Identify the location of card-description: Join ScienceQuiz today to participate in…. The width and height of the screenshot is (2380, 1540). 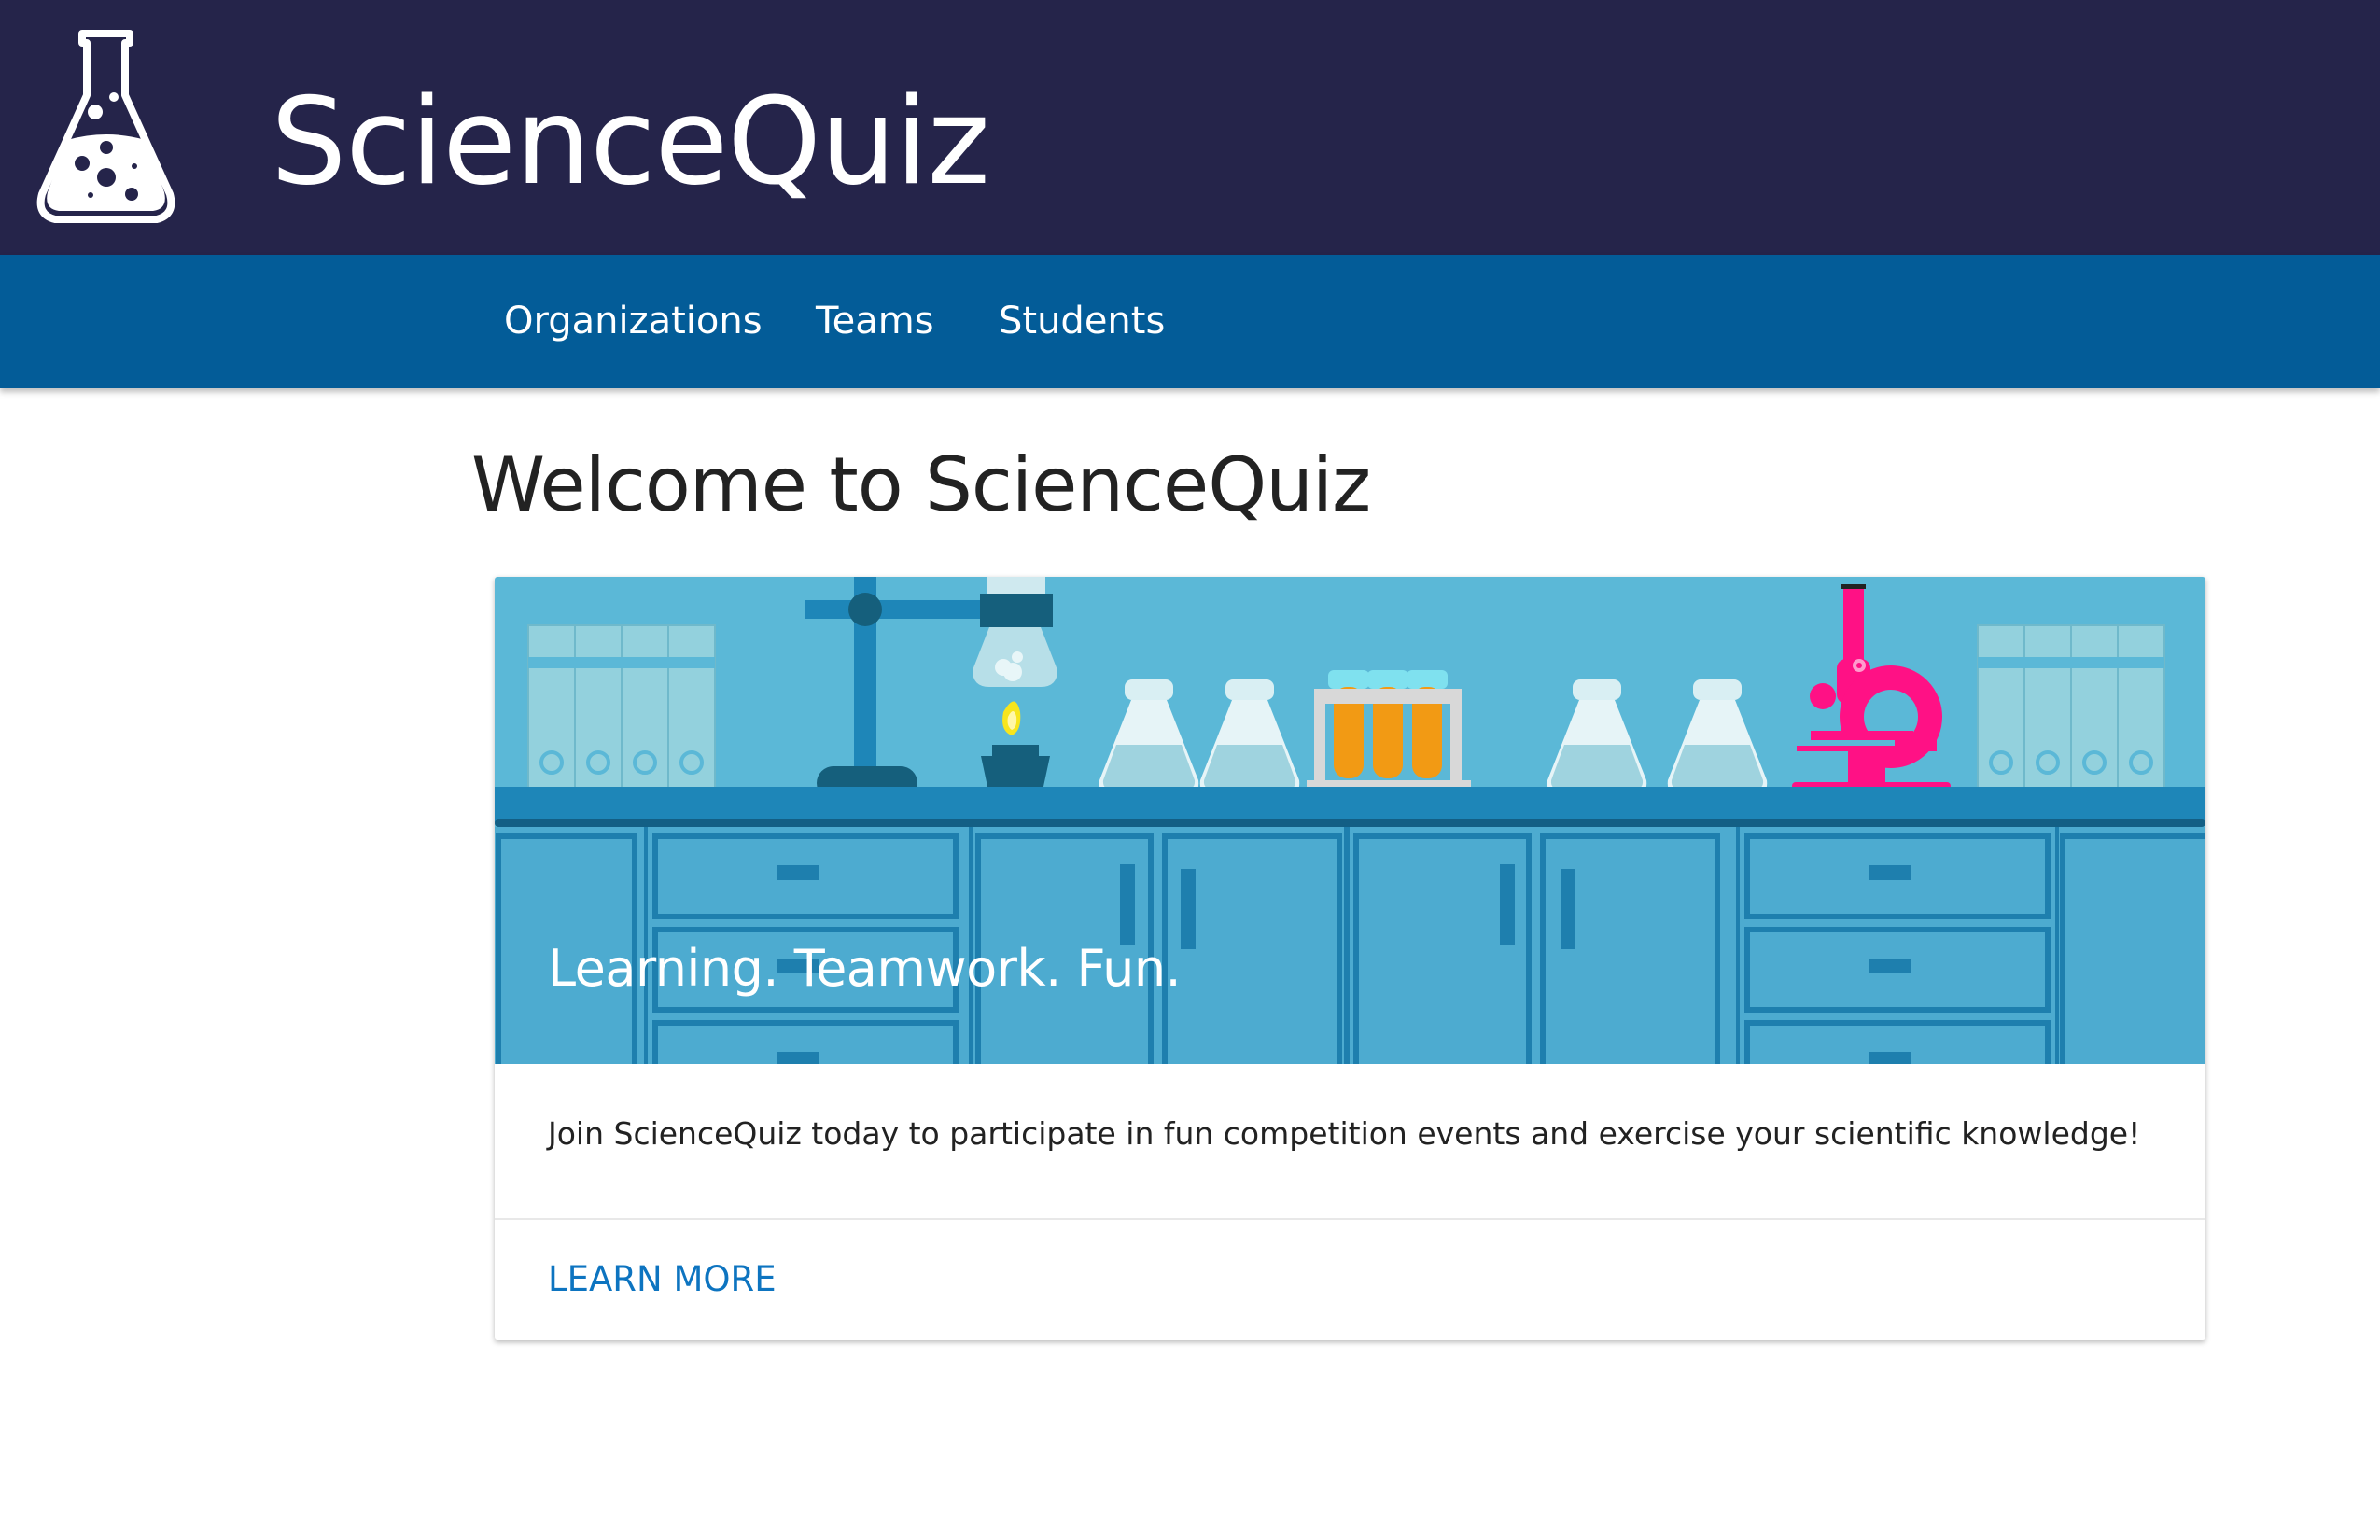
(1344, 1133).